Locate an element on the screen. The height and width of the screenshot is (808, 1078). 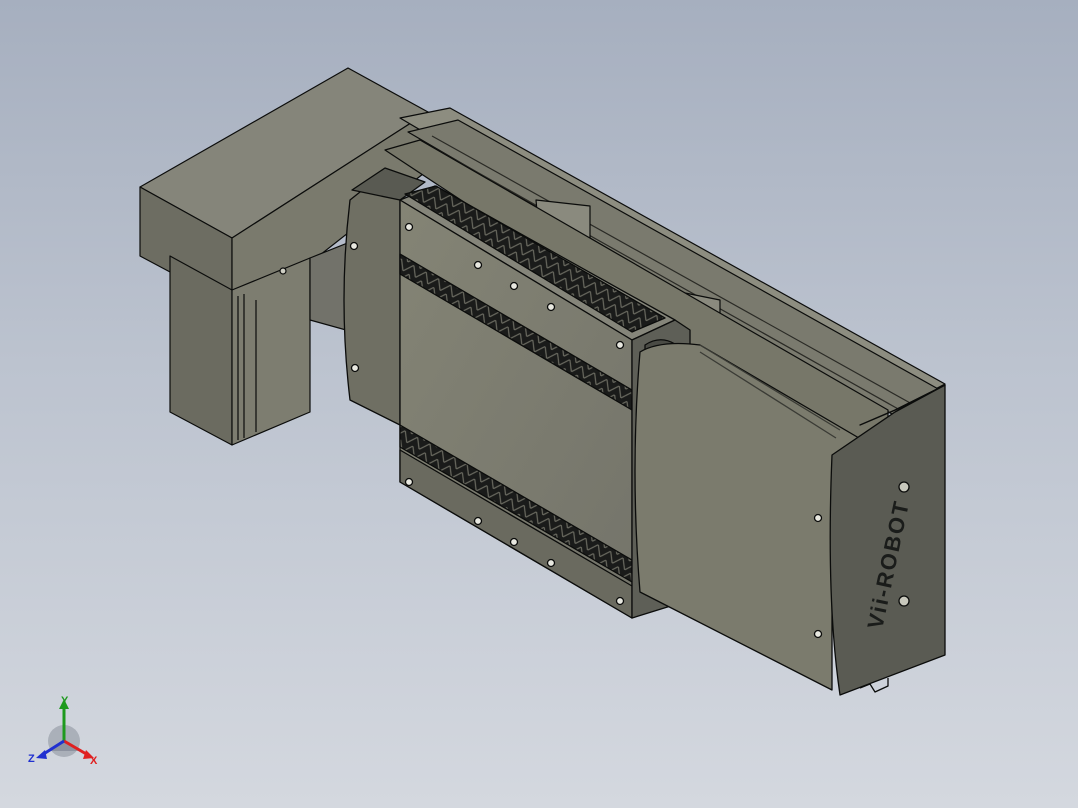
y-axis-label: Y is located at coordinates (65, 701).